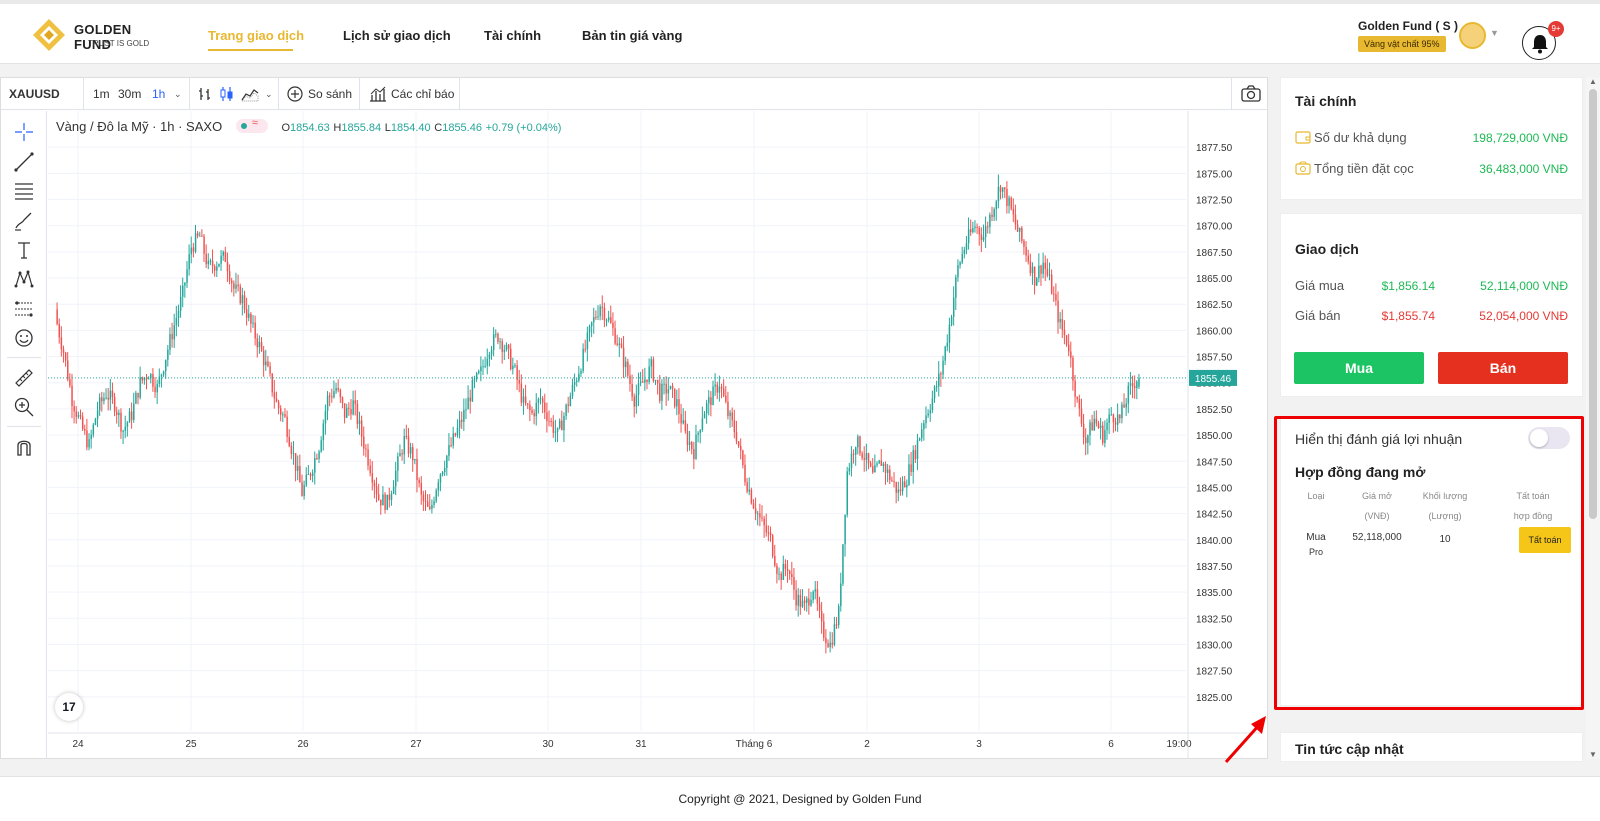 Image resolution: width=1600 pixels, height=821 pixels. What do you see at coordinates (158, 94) in the screenshot?
I see `interval-1h: 1h` at bounding box center [158, 94].